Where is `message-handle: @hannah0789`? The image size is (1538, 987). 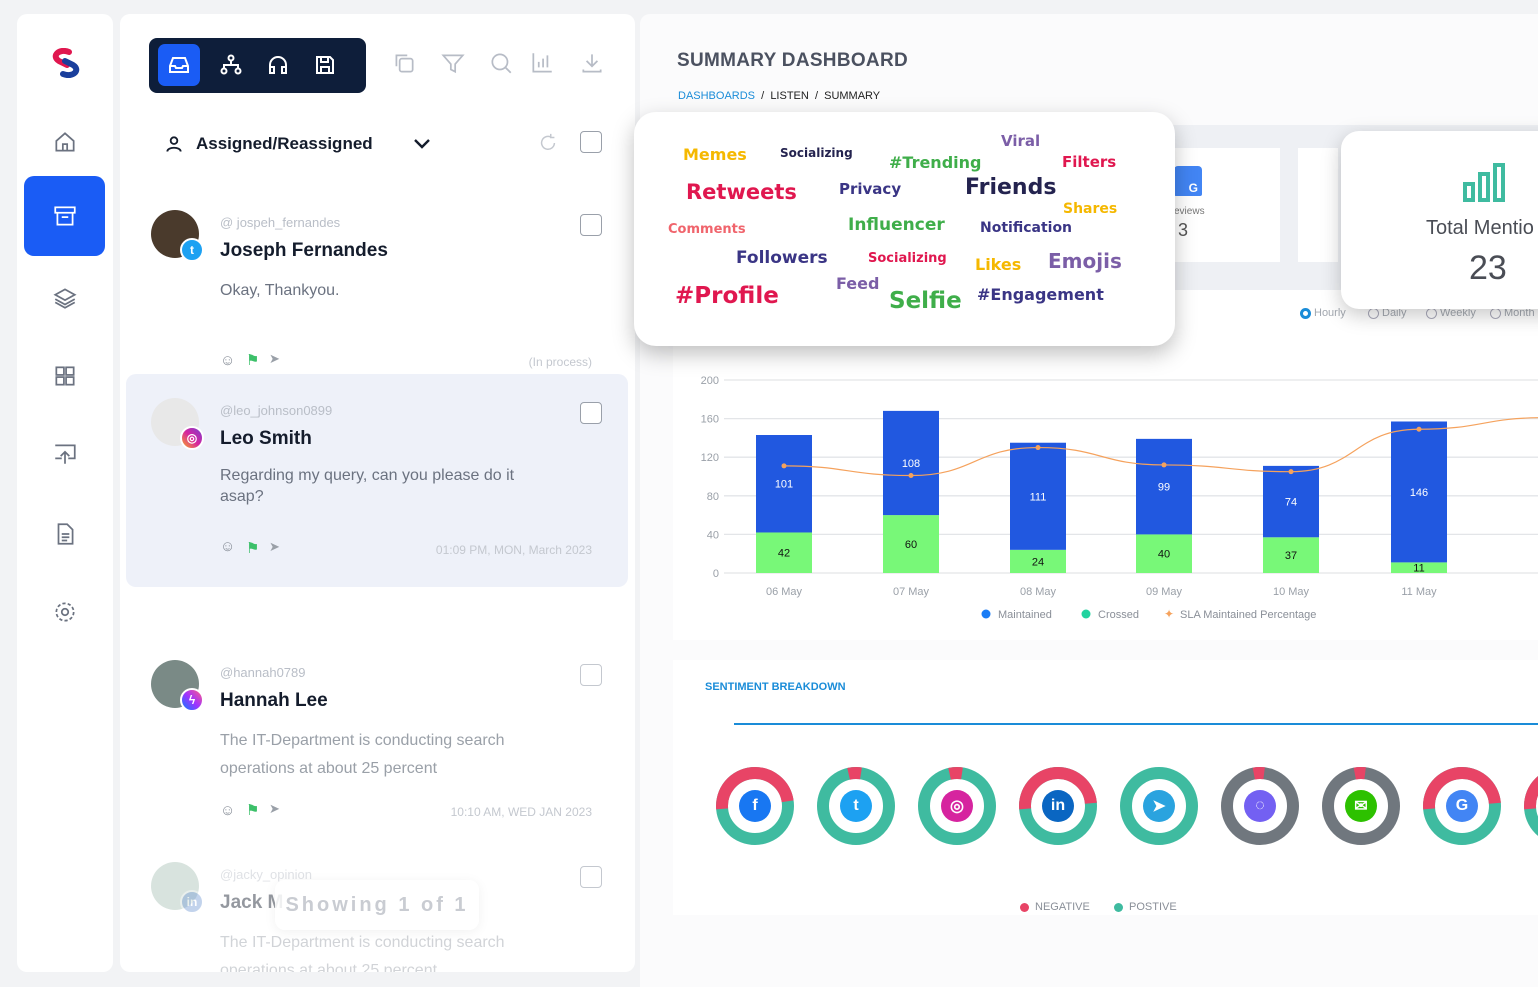 message-handle: @hannah0789 is located at coordinates (263, 672).